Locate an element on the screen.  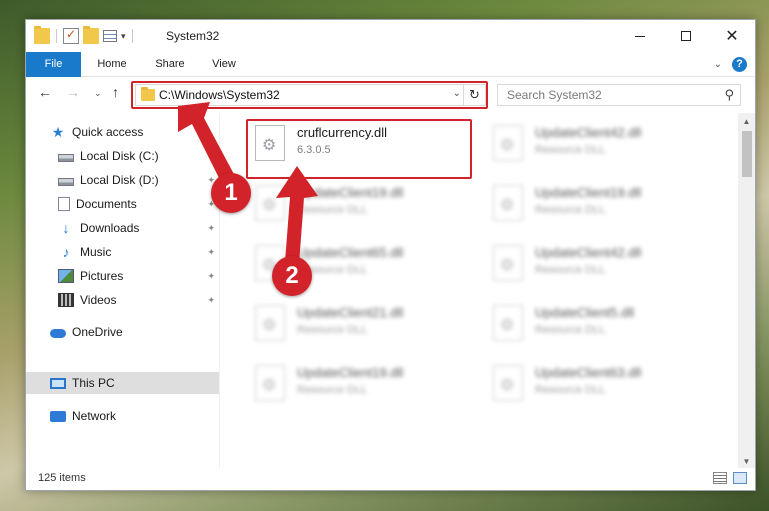
status-bar: 125 items is located at coordinates (390, 479).